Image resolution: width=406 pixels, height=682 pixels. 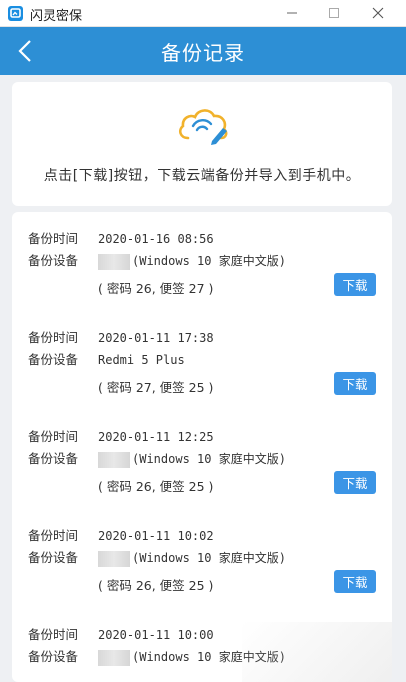 What do you see at coordinates (56, 16) in the screenshot?
I see `window-title: 闪灵密保` at bounding box center [56, 16].